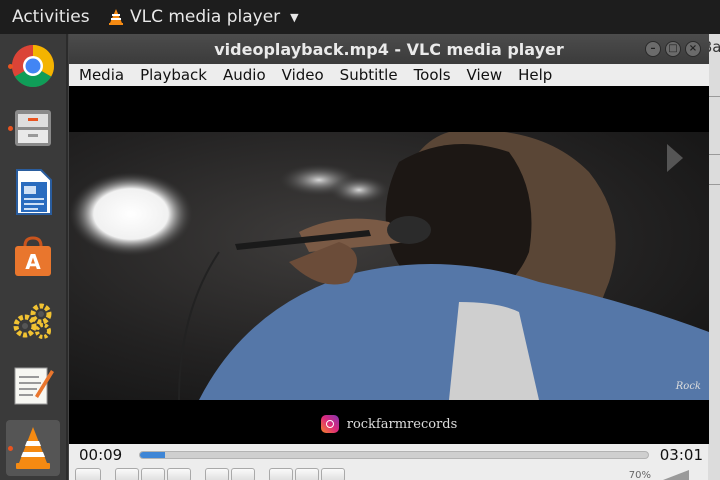 Image resolution: width=720 pixels, height=480 pixels. I want to click on close-button: ×, so click(693, 49).